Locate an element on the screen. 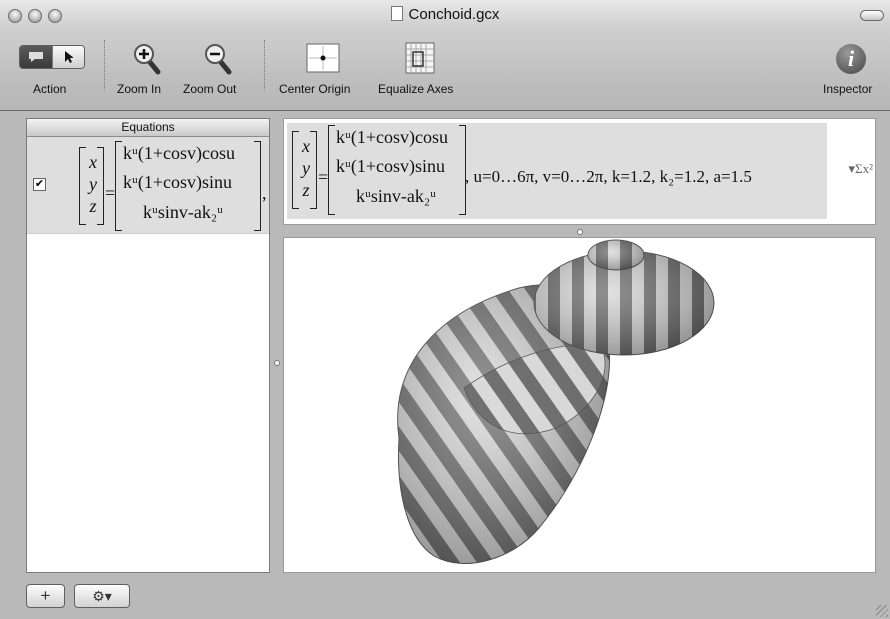  add-equation-button: + is located at coordinates (45, 596).